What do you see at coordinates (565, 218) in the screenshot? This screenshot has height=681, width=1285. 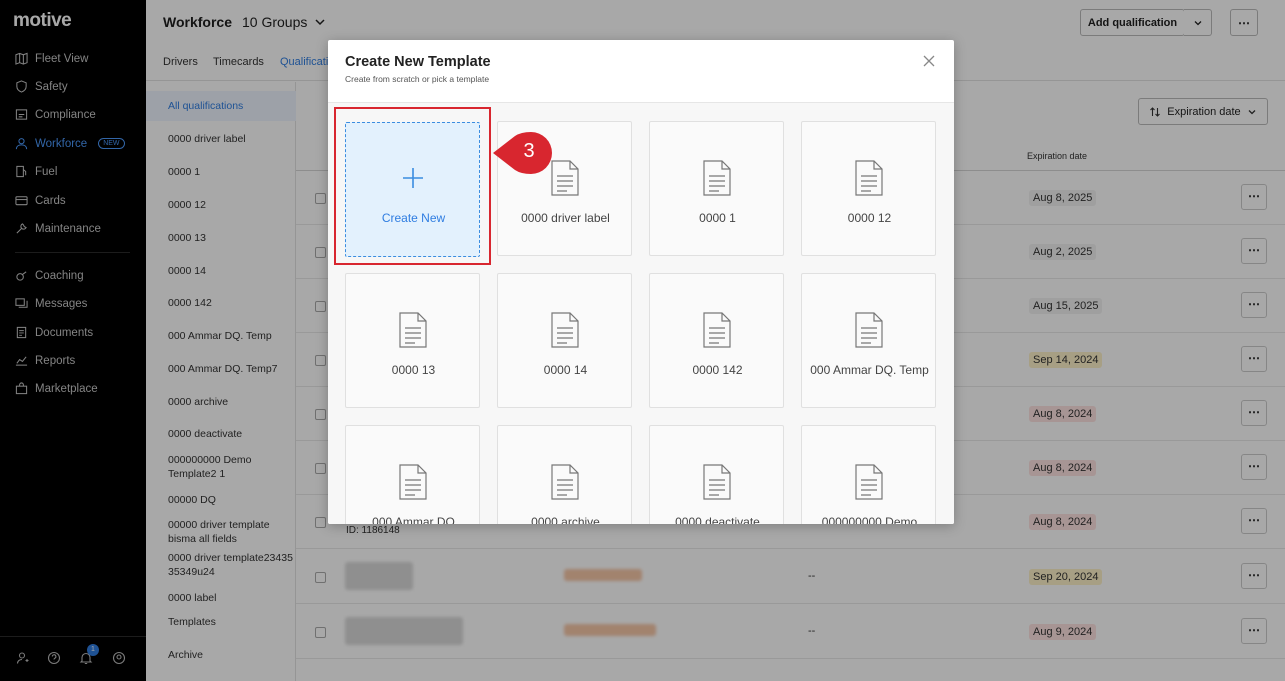 I see `template-label: 0000 driver label` at bounding box center [565, 218].